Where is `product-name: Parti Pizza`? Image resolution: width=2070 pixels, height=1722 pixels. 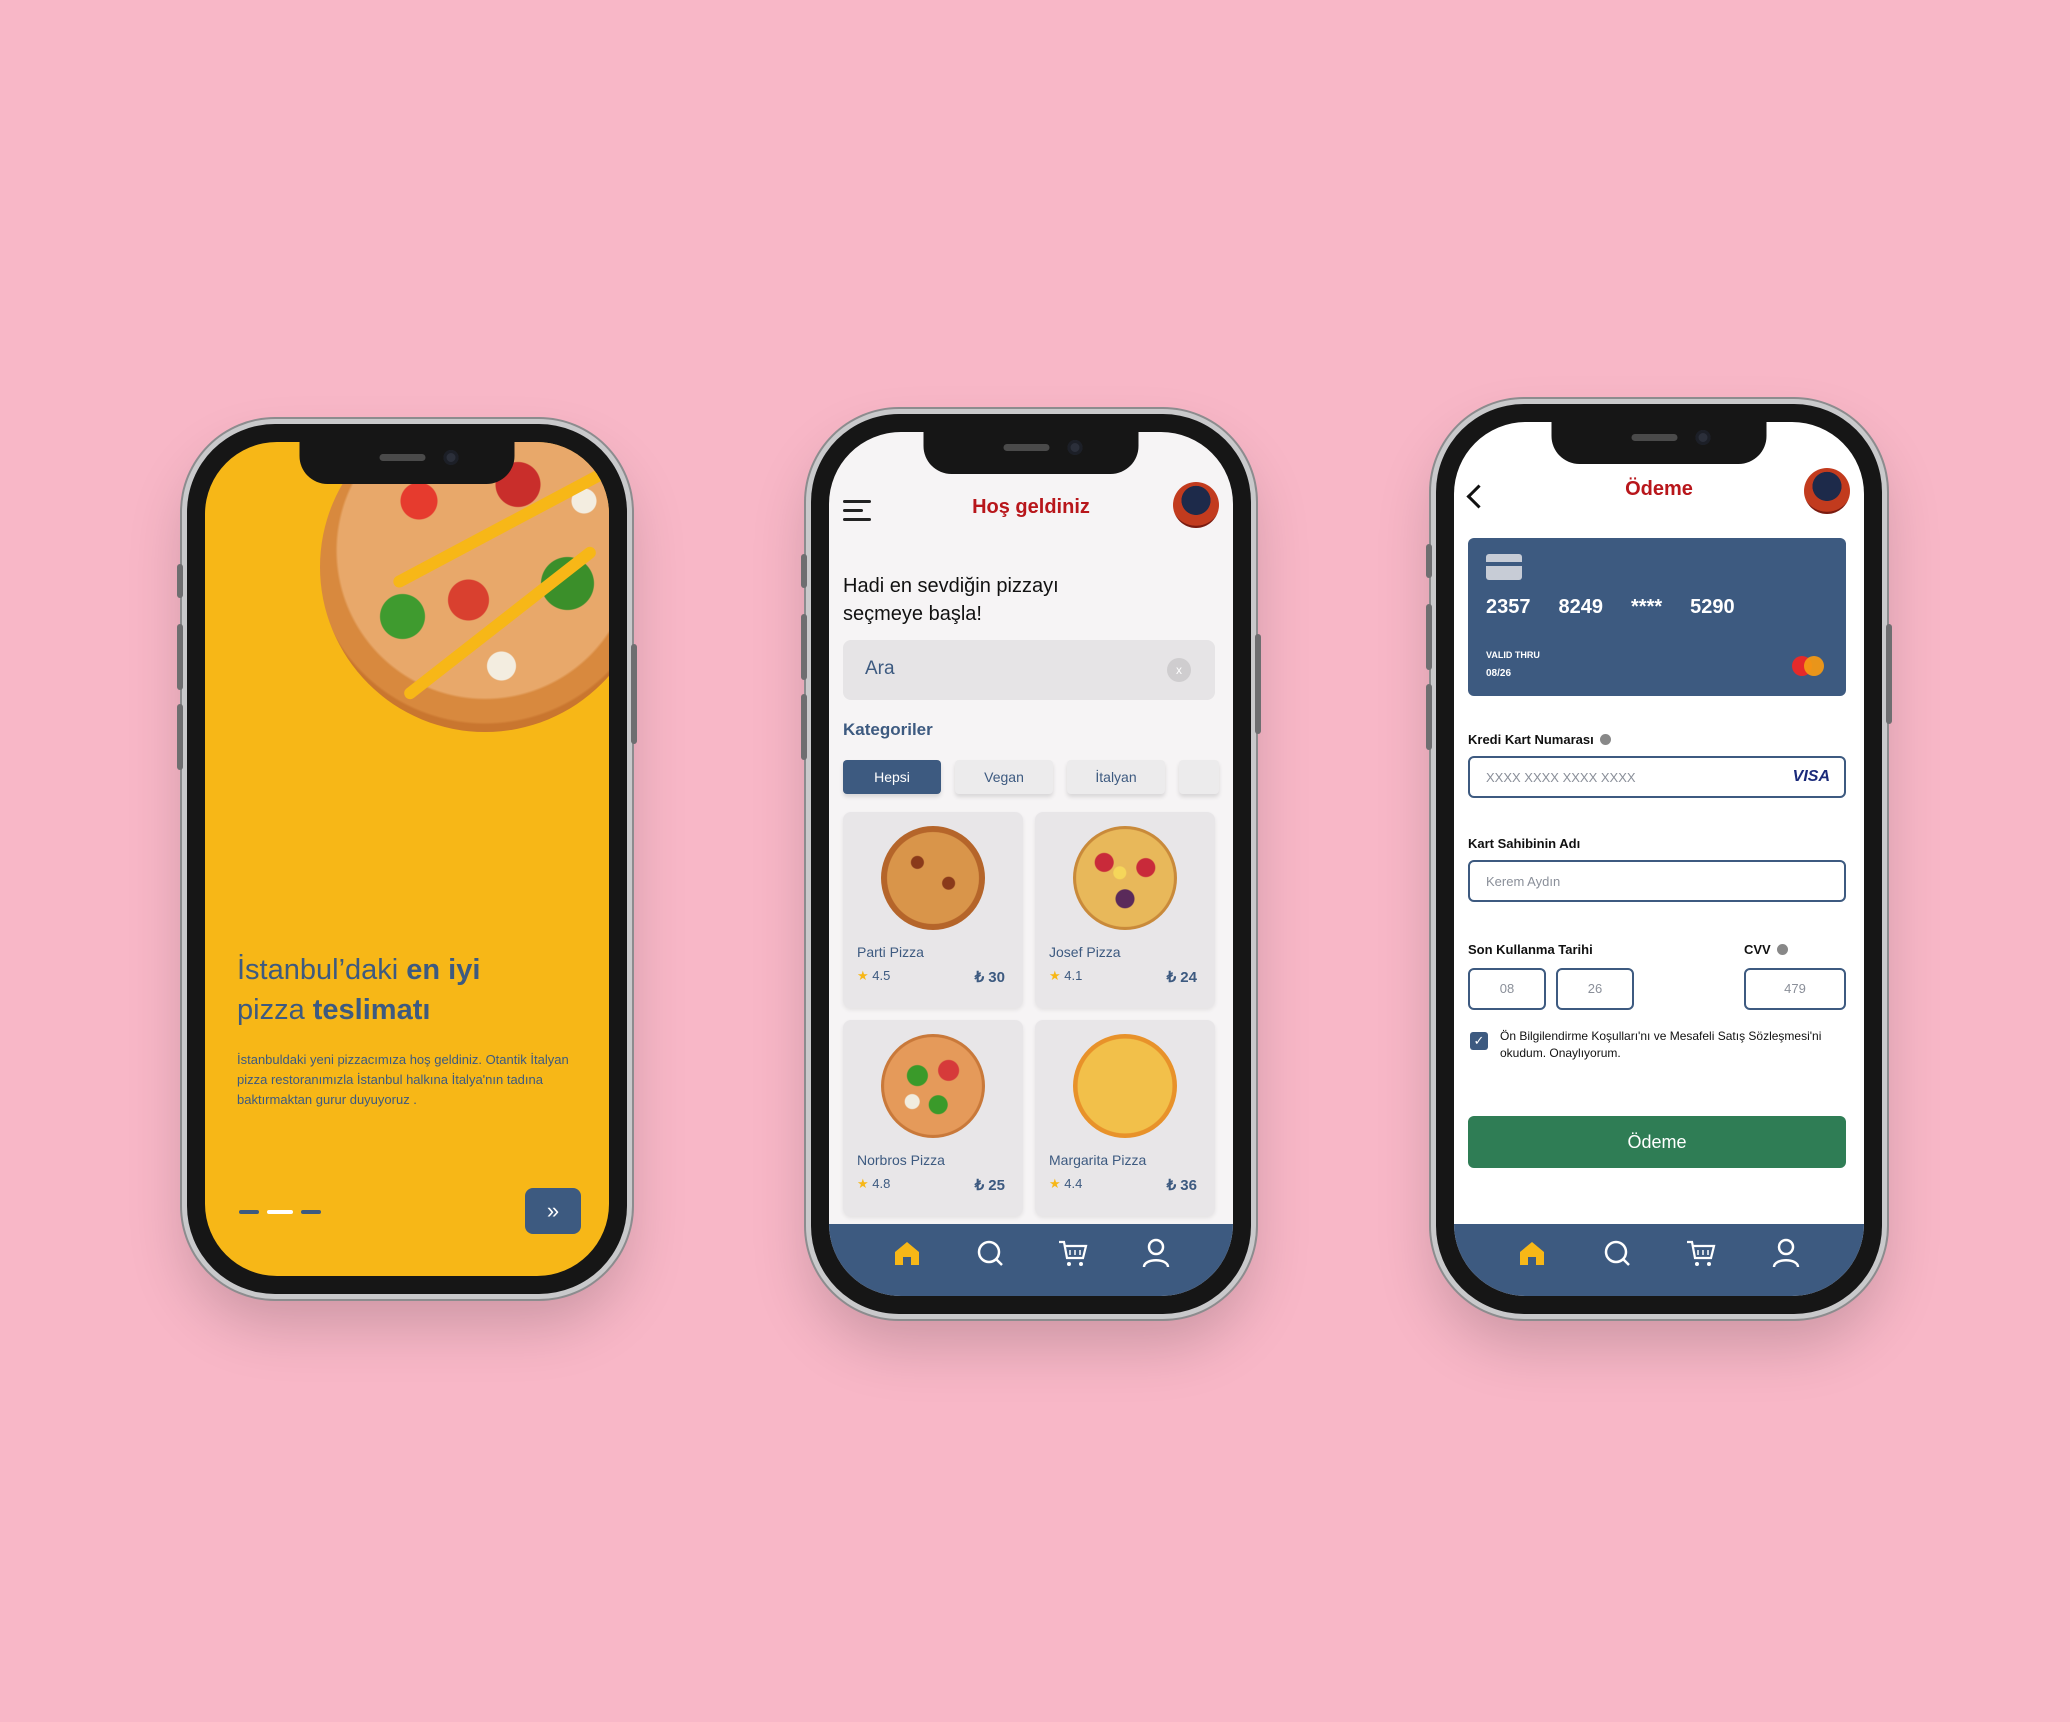 product-name: Parti Pizza is located at coordinates (890, 952).